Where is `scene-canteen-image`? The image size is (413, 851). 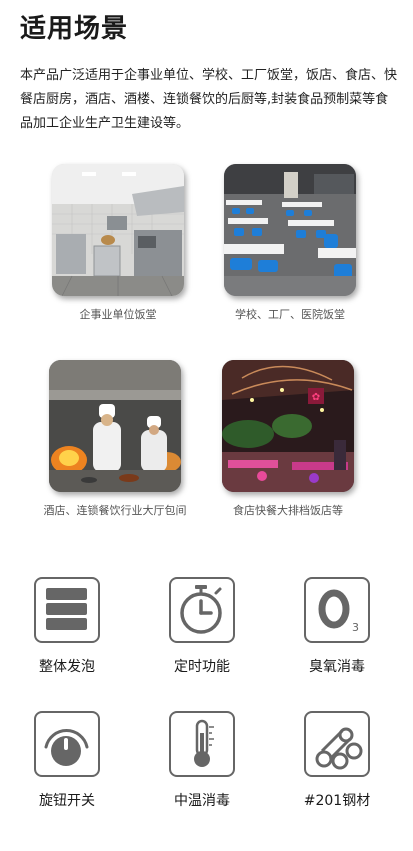 scene-canteen-image is located at coordinates (290, 230).